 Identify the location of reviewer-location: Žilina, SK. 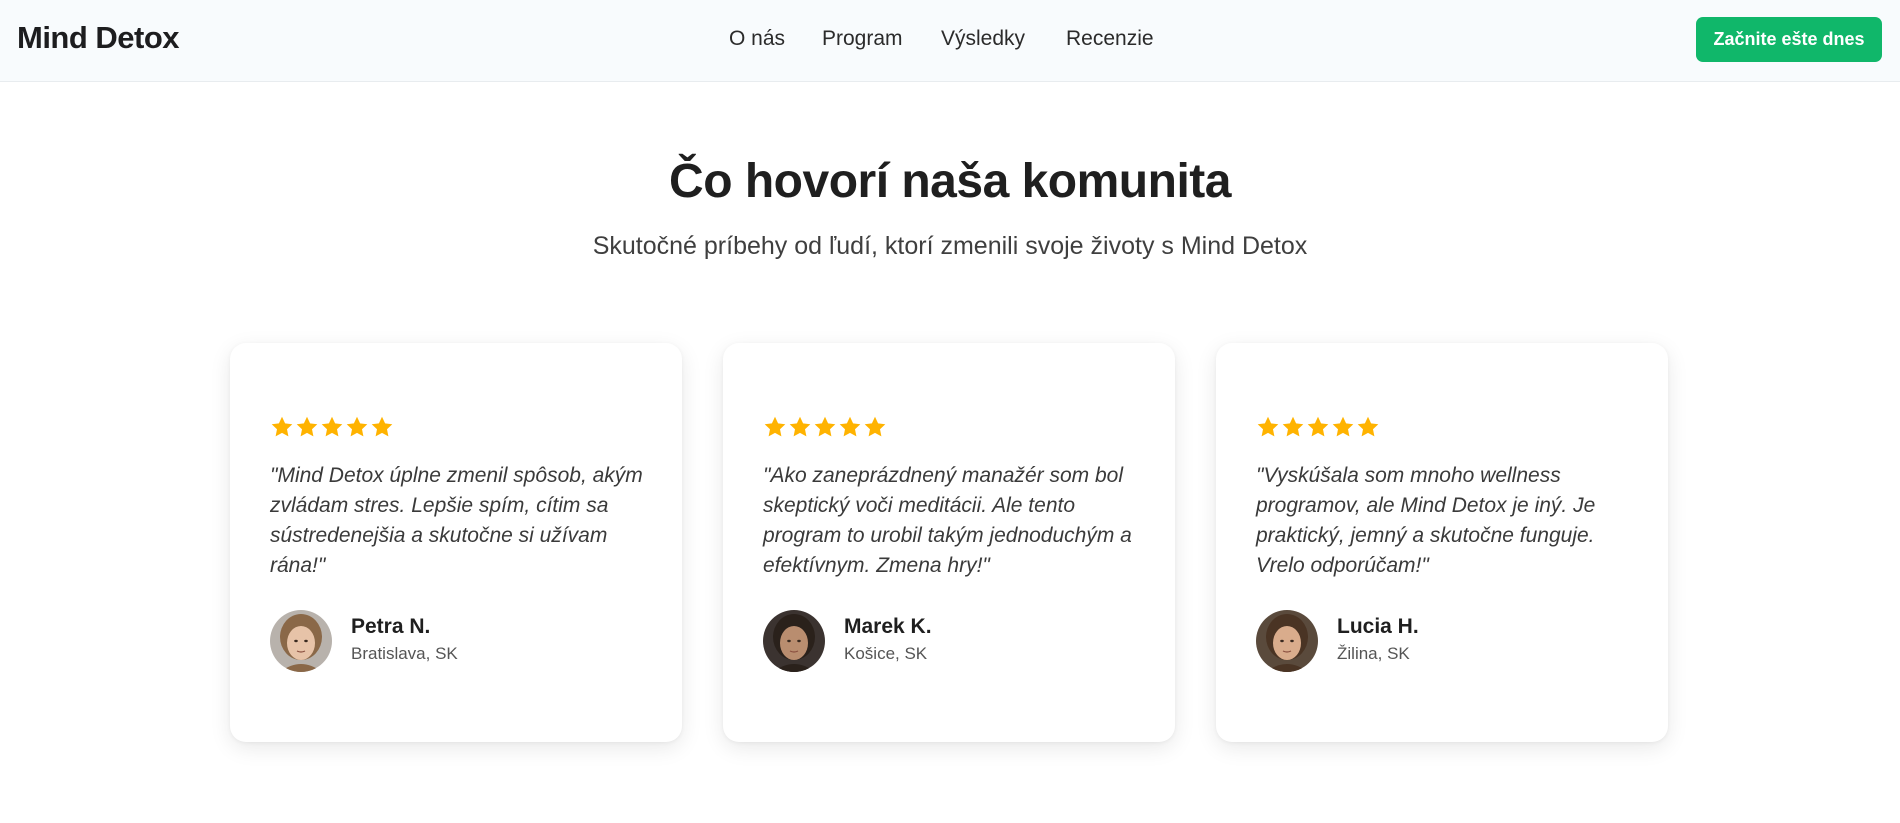
(1373, 653).